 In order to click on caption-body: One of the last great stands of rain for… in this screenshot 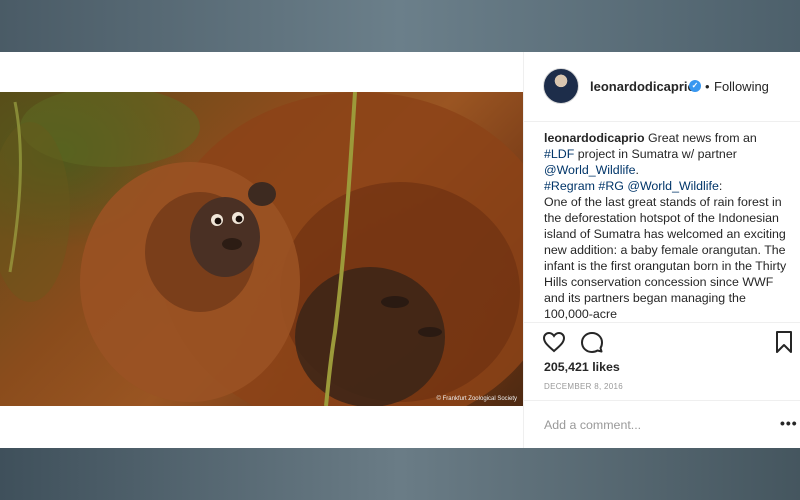, I will do `click(665, 257)`.